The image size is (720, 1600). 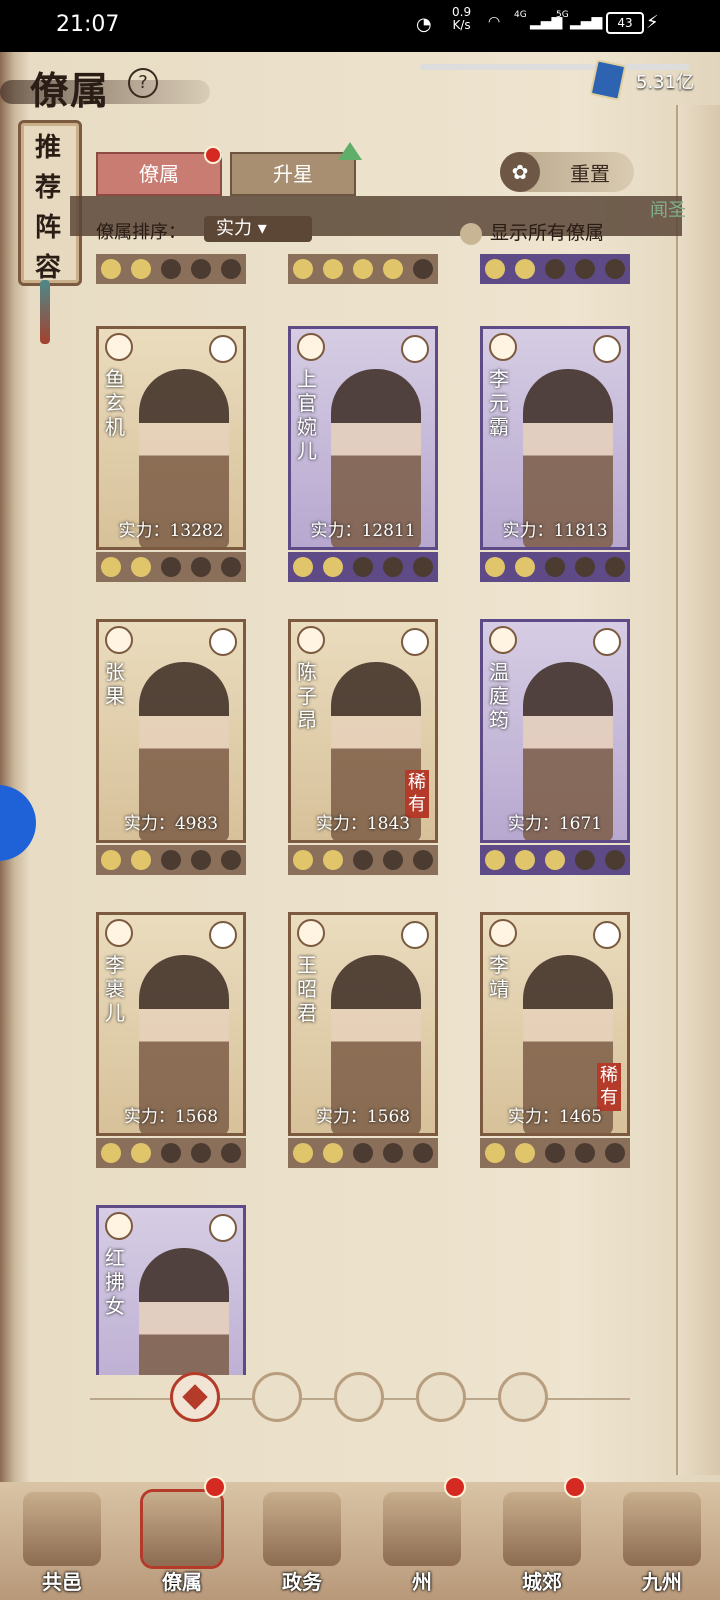 I want to click on upgrade-arrow-icon, so click(x=350, y=151).